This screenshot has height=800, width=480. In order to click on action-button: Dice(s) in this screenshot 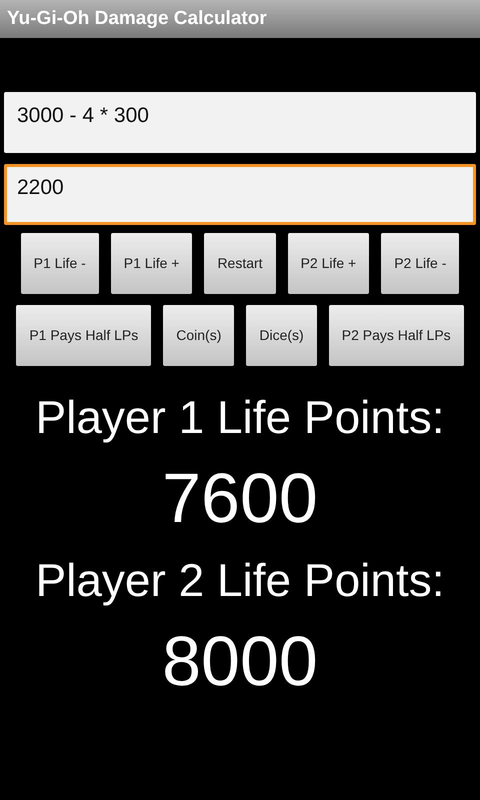, I will do `click(281, 335)`.